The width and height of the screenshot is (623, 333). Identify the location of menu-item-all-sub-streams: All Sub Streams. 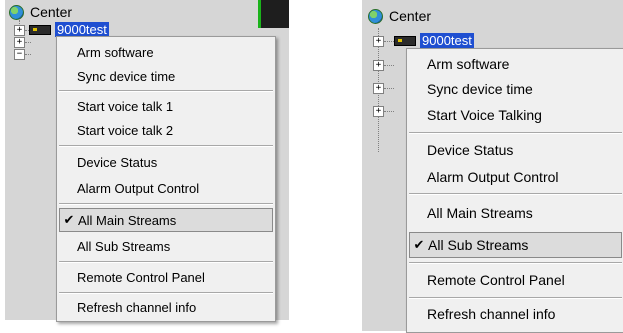
(166, 246).